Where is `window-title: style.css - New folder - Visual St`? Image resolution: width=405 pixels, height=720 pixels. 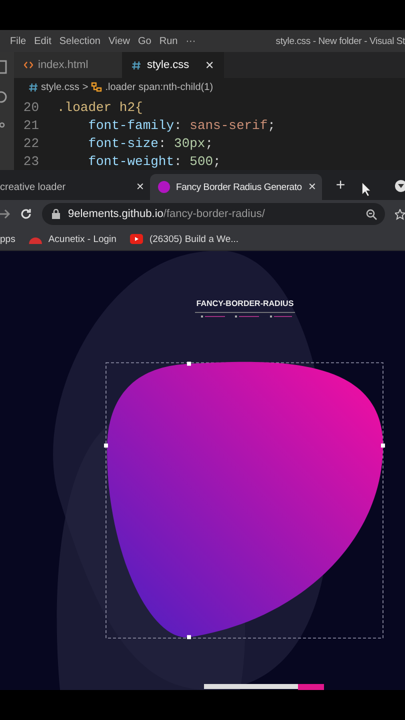 window-title: style.css - New folder - Visual St is located at coordinates (340, 41).